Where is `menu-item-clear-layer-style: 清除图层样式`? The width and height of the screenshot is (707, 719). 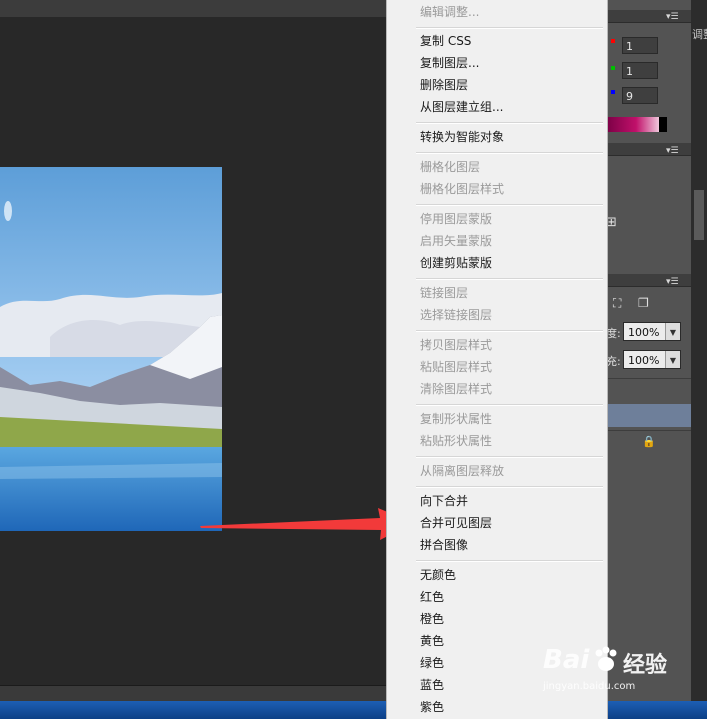 menu-item-clear-layer-style: 清除图层样式 is located at coordinates (456, 389).